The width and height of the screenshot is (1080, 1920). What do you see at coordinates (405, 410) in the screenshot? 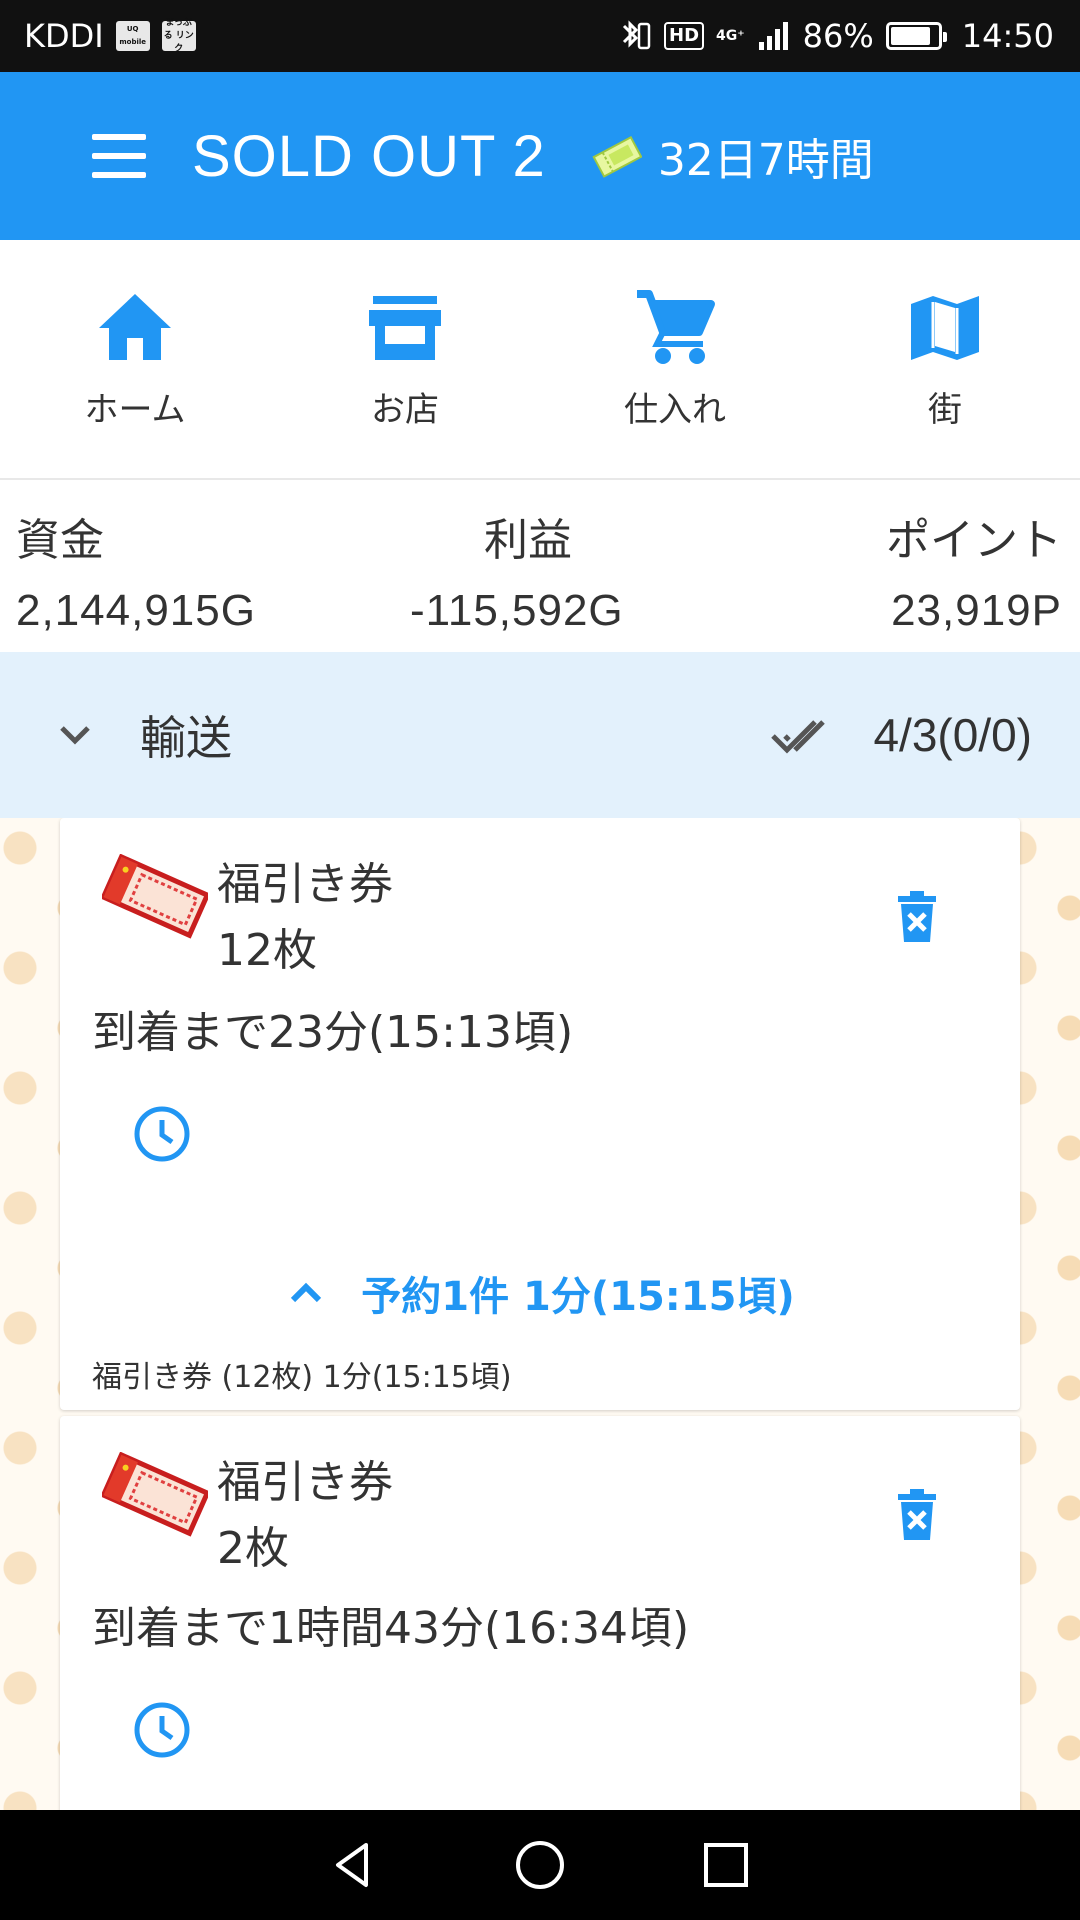
I see `nav-label-store: お店` at bounding box center [405, 410].